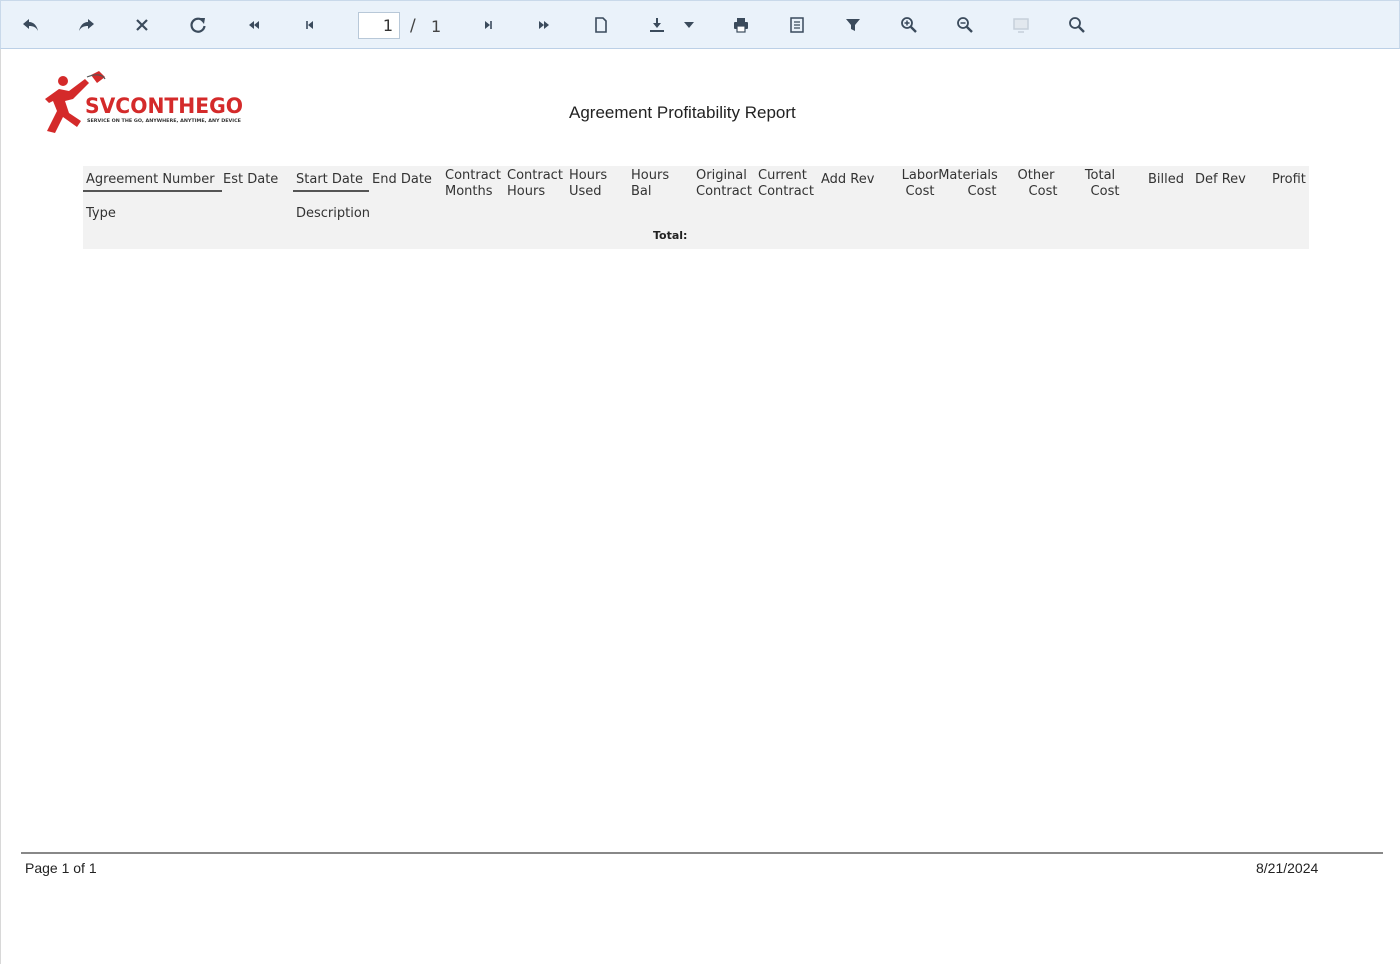 The height and width of the screenshot is (964, 1400). I want to click on col-profit: Profit, so click(1289, 179).